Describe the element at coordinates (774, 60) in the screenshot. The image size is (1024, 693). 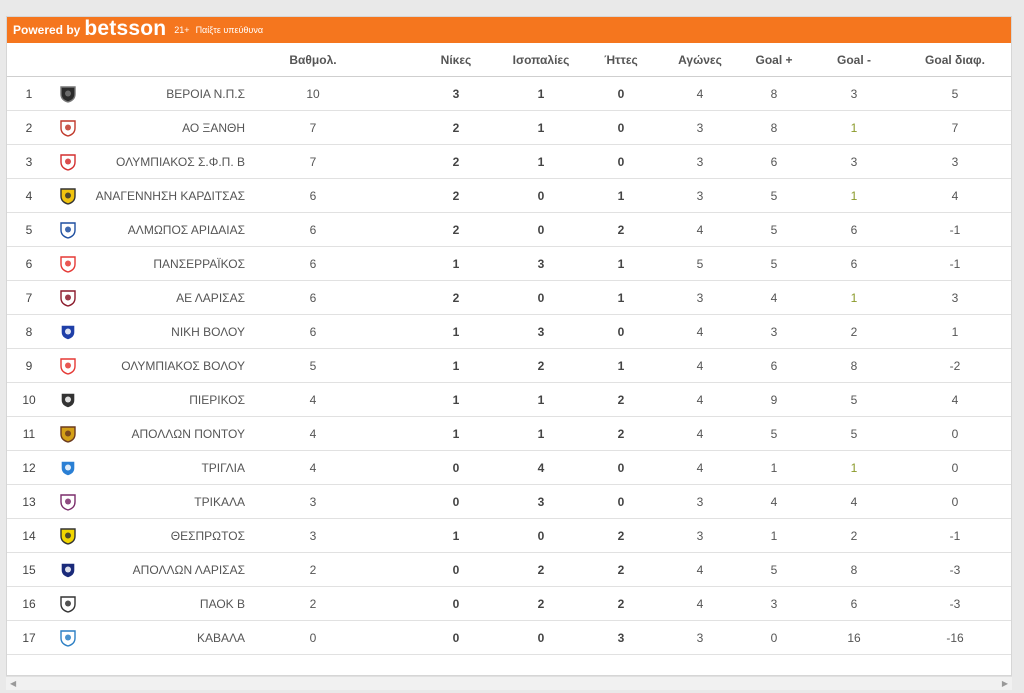
I see `header-goals-for: Goal +` at that location.